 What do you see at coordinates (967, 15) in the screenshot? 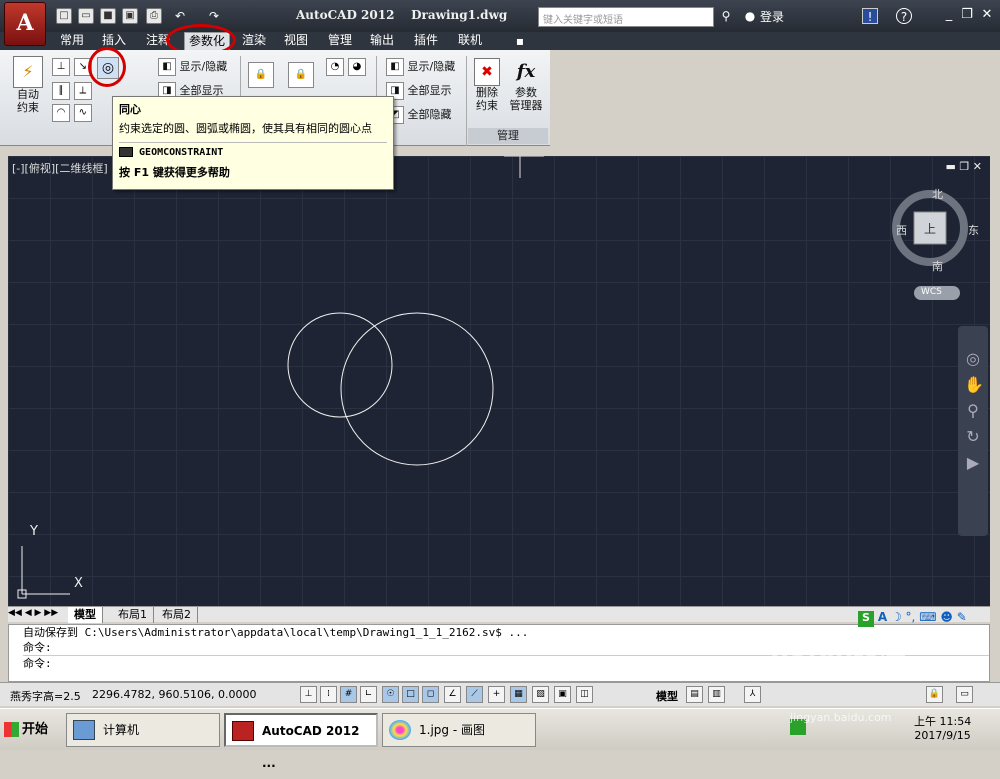
I see `restore-icon: ❐` at bounding box center [967, 15].